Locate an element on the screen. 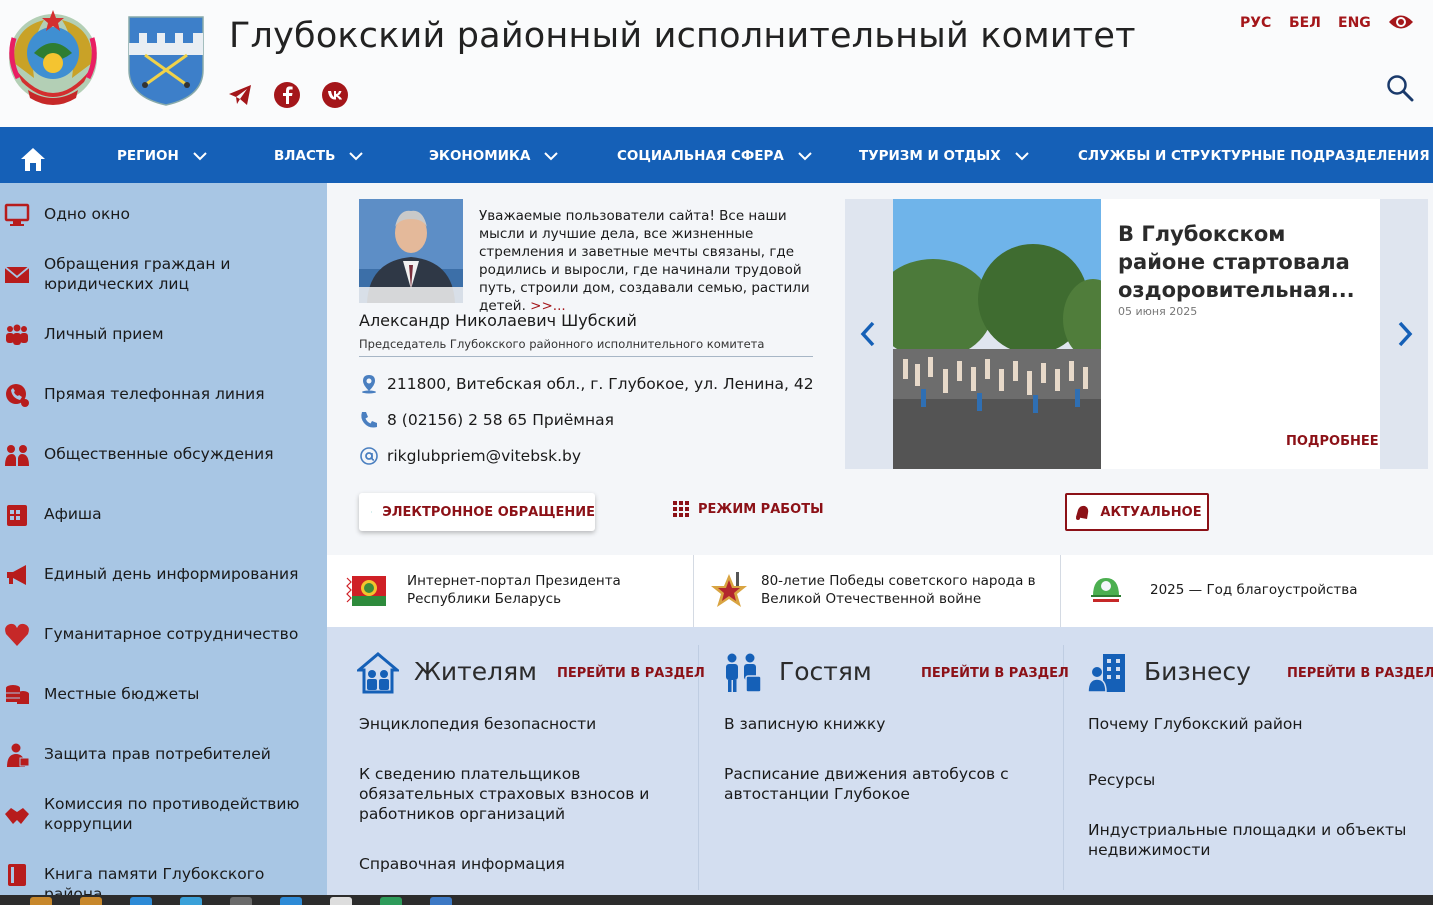 Image resolution: width=1433 pixels, height=905 pixels. year-of-improvement-logo-icon is located at coordinates (1106, 591).